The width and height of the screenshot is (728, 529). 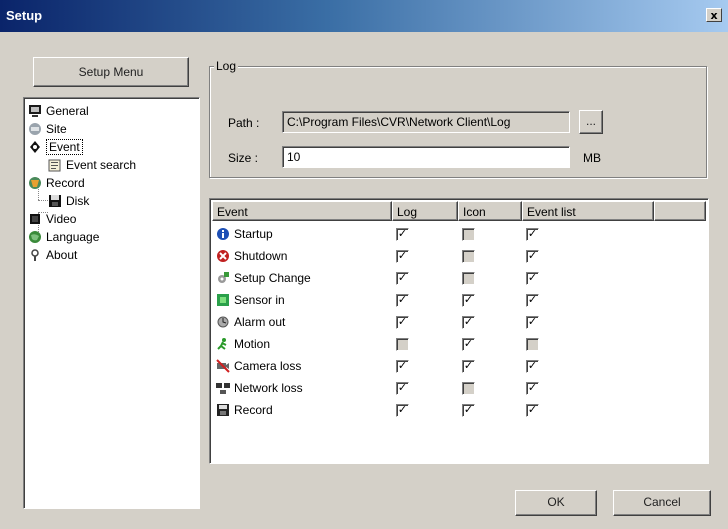 I want to click on path-field: C:\Program Files\CVR\Network Client\Log, so click(x=426, y=122).